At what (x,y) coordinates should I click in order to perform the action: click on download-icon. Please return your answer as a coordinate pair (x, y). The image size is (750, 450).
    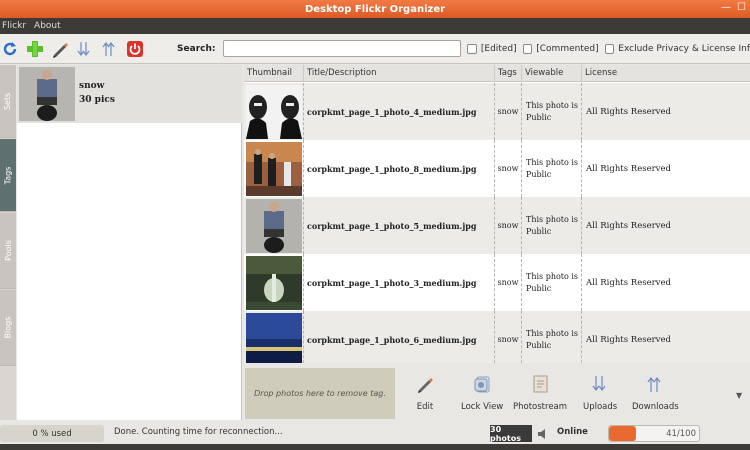
    Looking at the image, I should click on (85, 49).